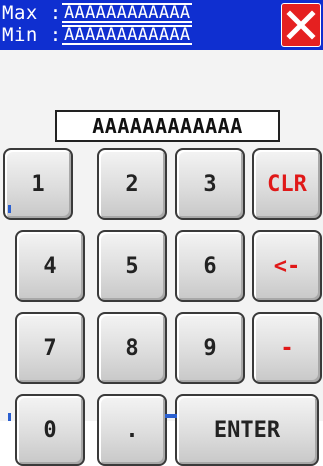 This screenshot has width=323, height=466. Describe the element at coordinates (210, 266) in the screenshot. I see `key-6: 6` at that location.